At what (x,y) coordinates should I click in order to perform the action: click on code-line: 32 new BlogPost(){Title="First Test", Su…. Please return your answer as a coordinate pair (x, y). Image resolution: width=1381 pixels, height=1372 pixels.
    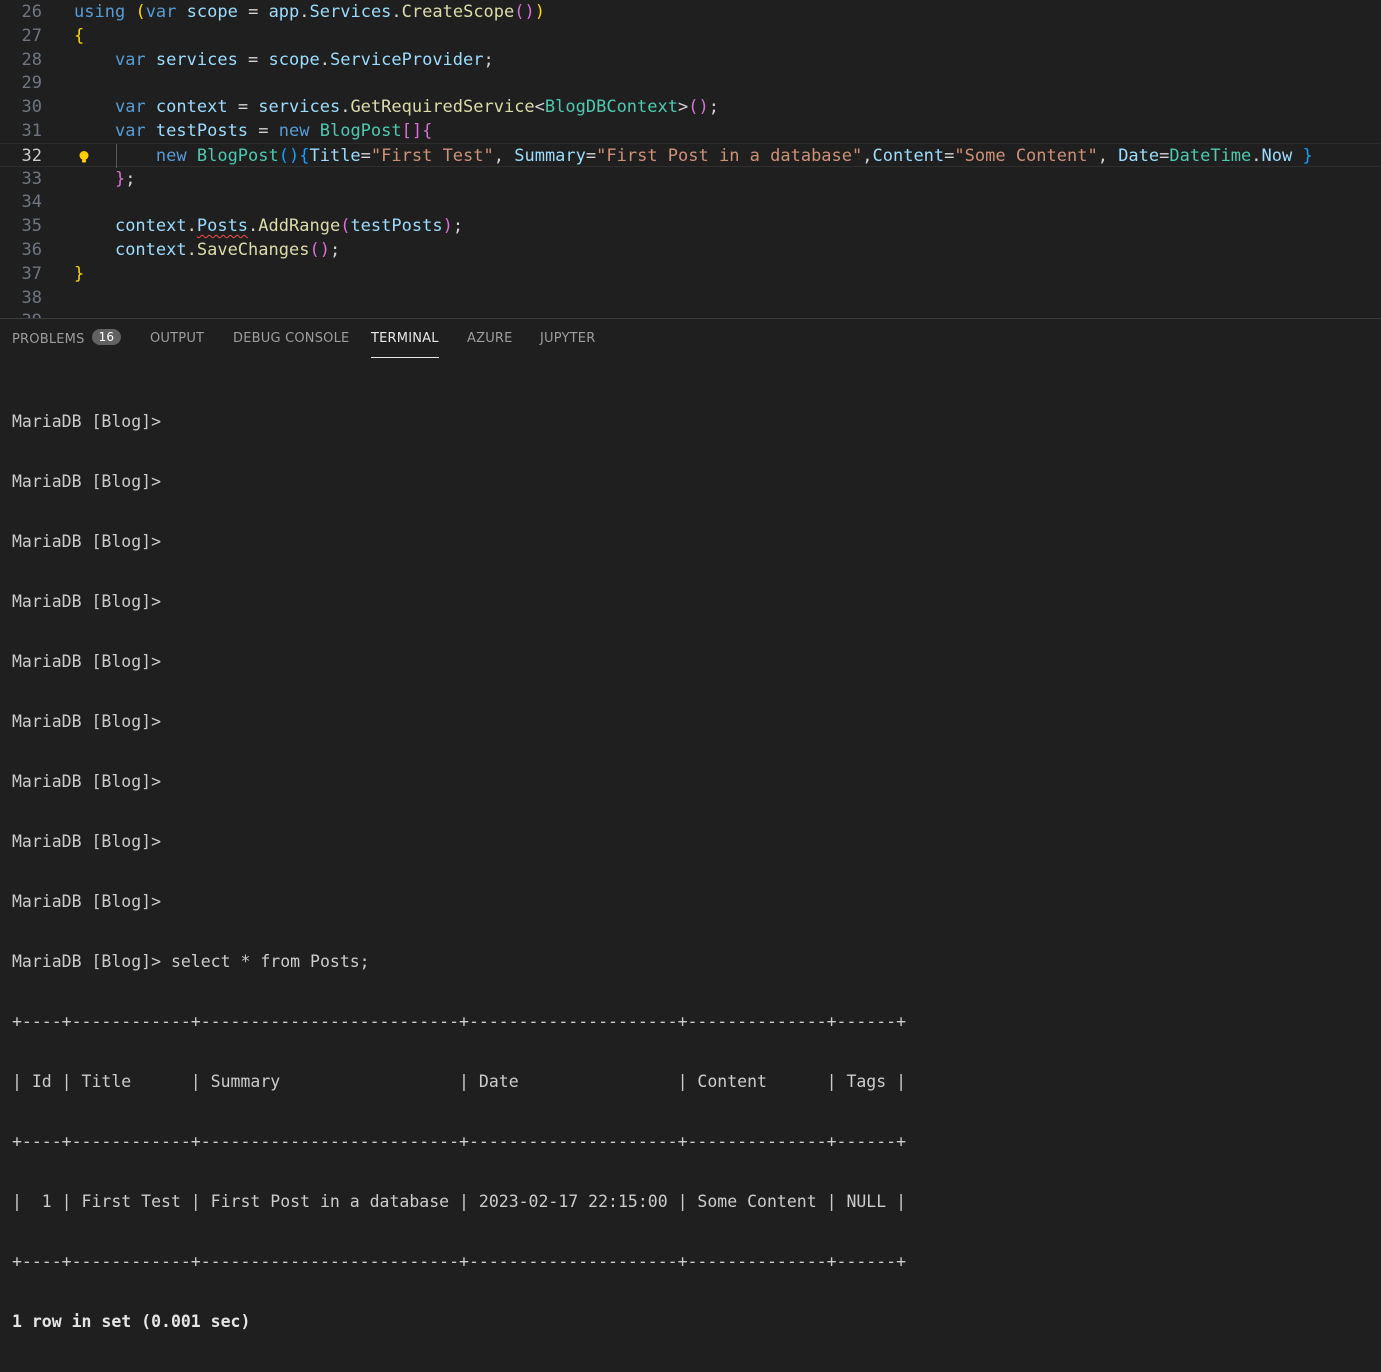
    Looking at the image, I should click on (690, 155).